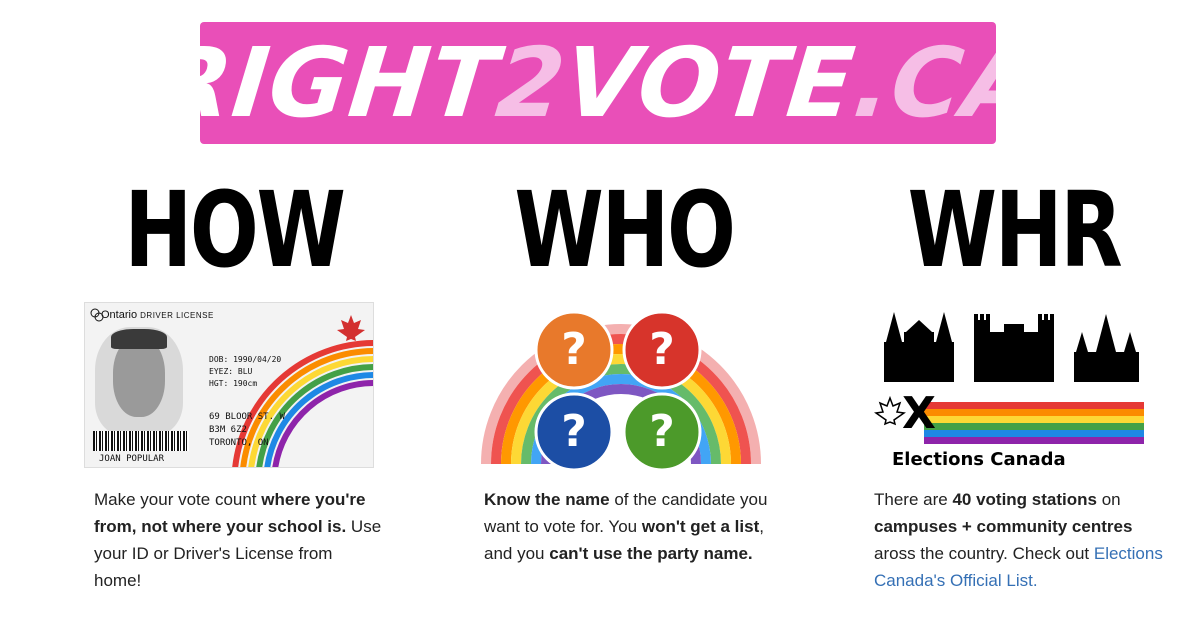 Image resolution: width=1200 pixels, height=630 pixels. Describe the element at coordinates (351, 328) in the screenshot. I see `maple-leaf-icon` at that location.